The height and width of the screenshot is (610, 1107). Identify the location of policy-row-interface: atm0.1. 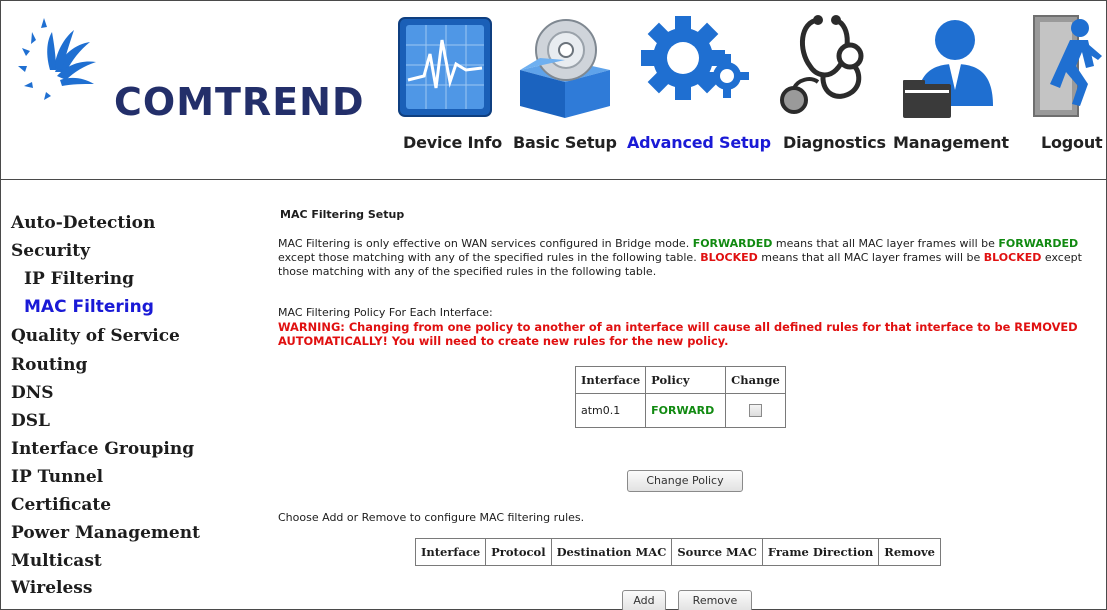
(610, 410).